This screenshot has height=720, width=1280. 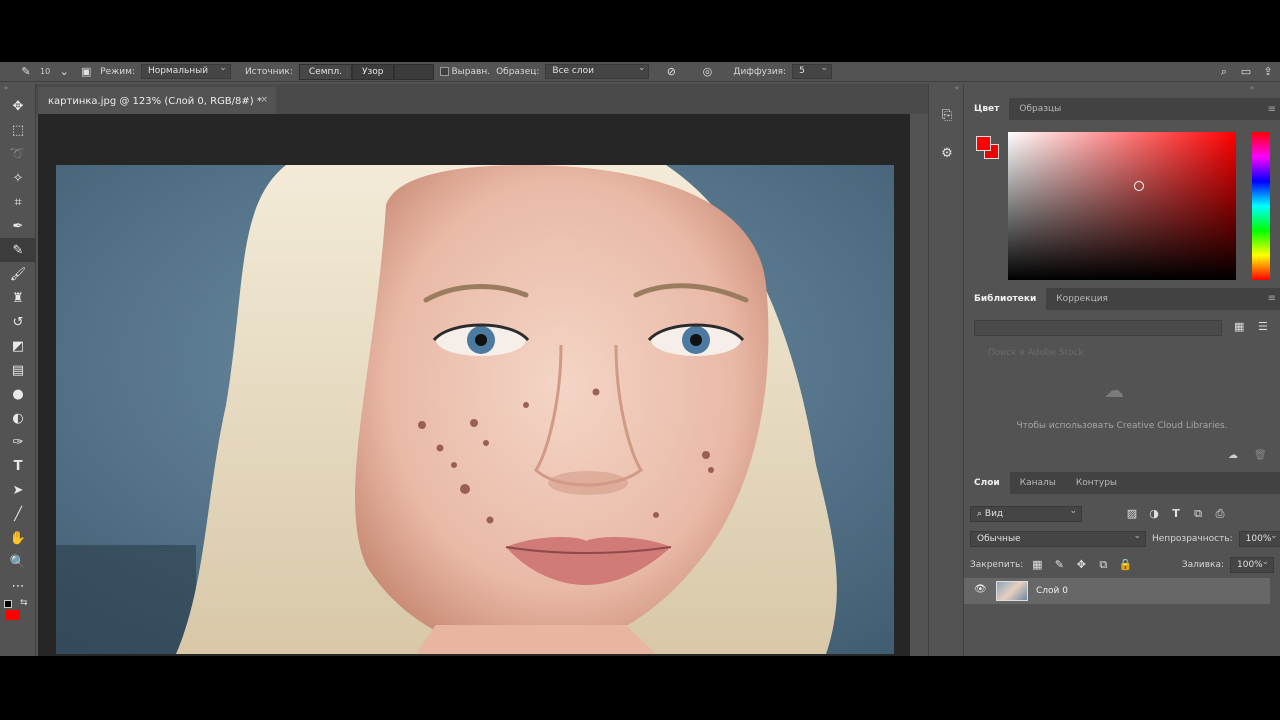 I want to click on document-tab: картинка.jpg @ 123% (Слой 0, RGB/8#) * ×, so click(x=157, y=100).